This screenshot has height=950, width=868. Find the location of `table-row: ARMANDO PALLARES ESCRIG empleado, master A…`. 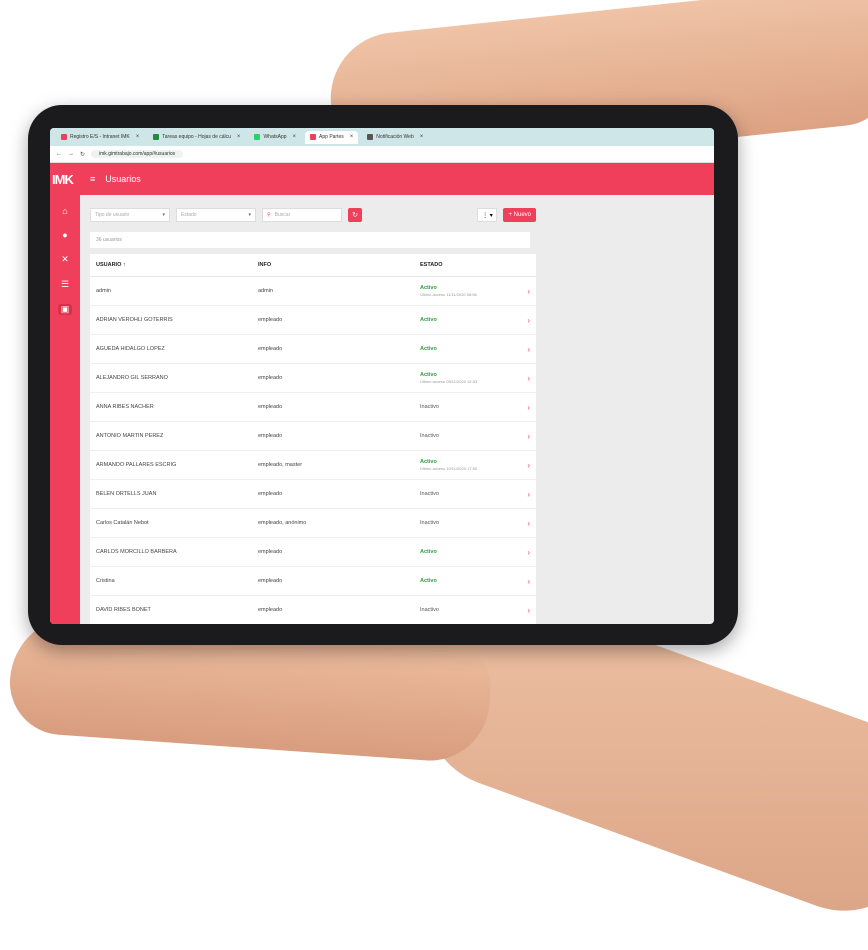

table-row: ARMANDO PALLARES ESCRIG empleado, master A… is located at coordinates (313, 465).